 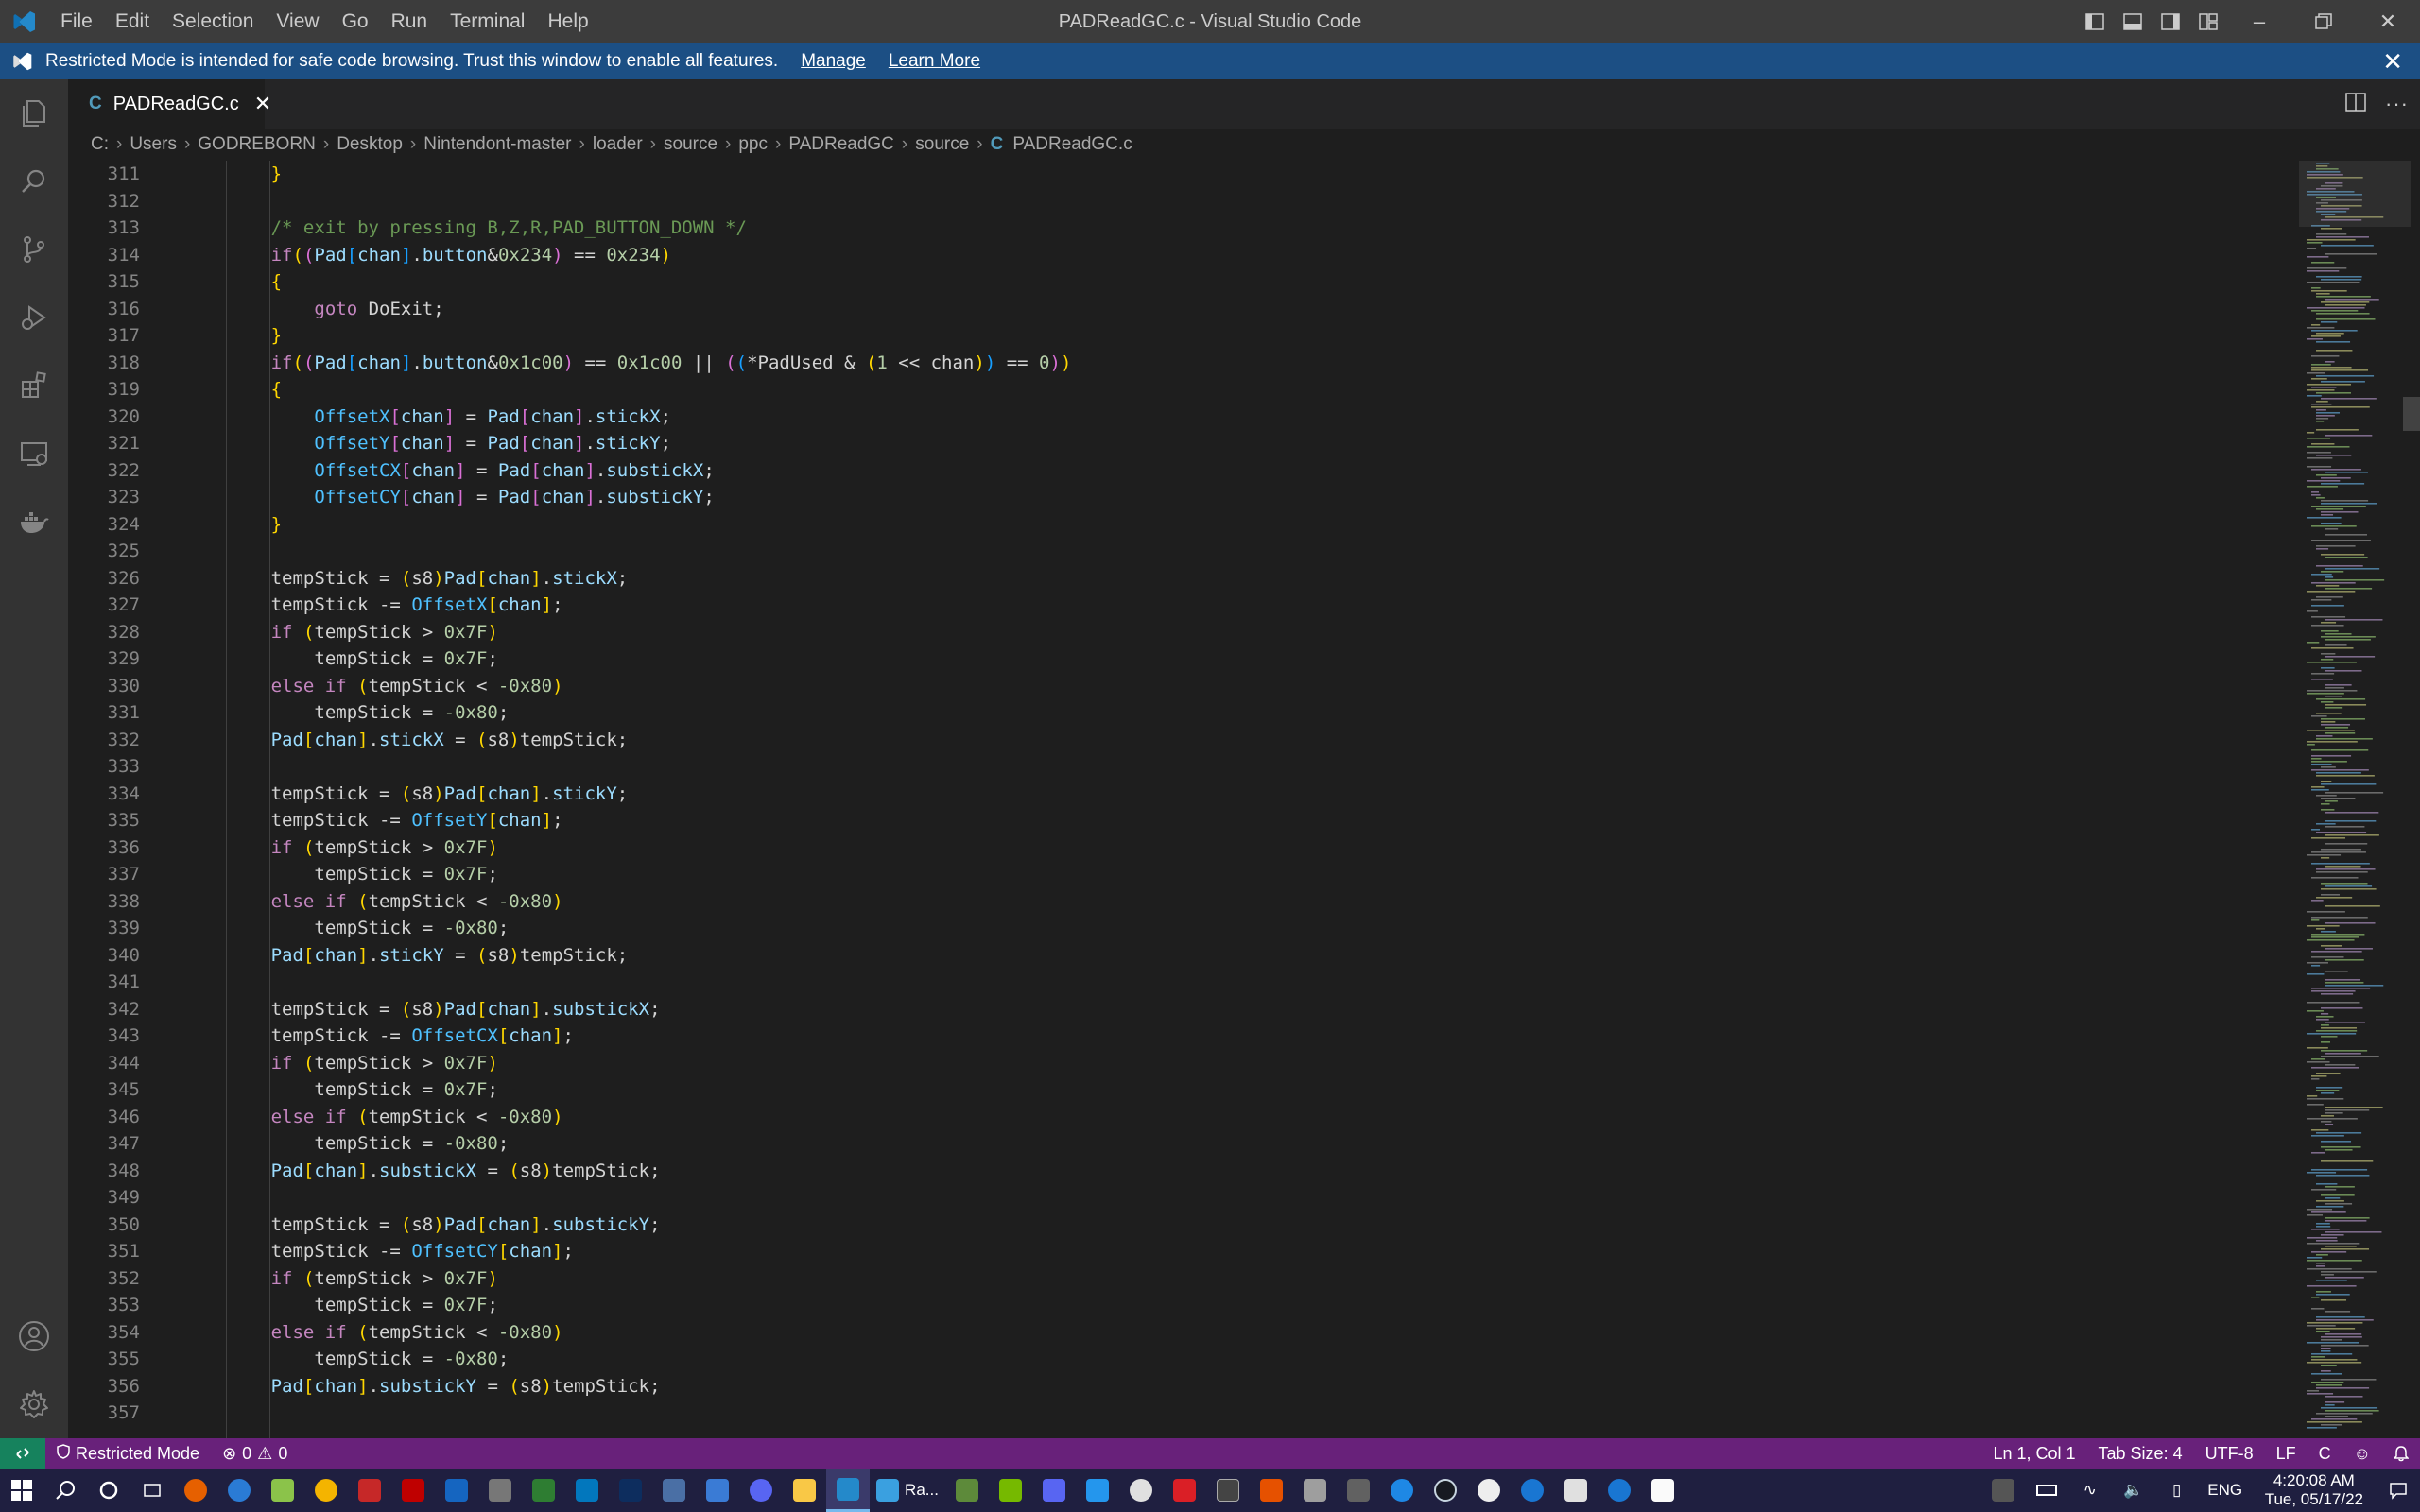 I want to click on wifi-icon: ∿, so click(x=2090, y=1490).